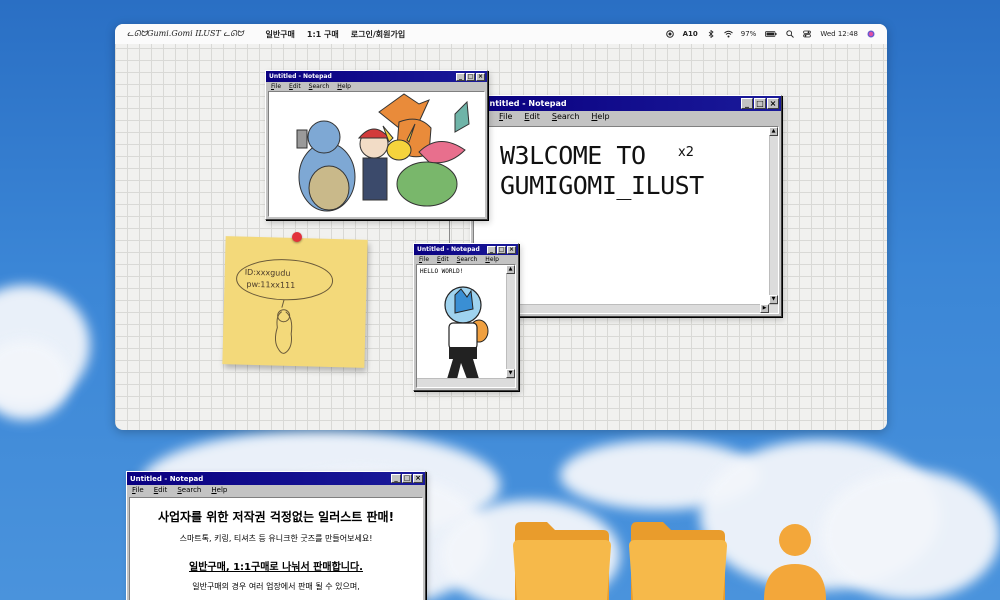  I want to click on battery-icon, so click(771, 34).